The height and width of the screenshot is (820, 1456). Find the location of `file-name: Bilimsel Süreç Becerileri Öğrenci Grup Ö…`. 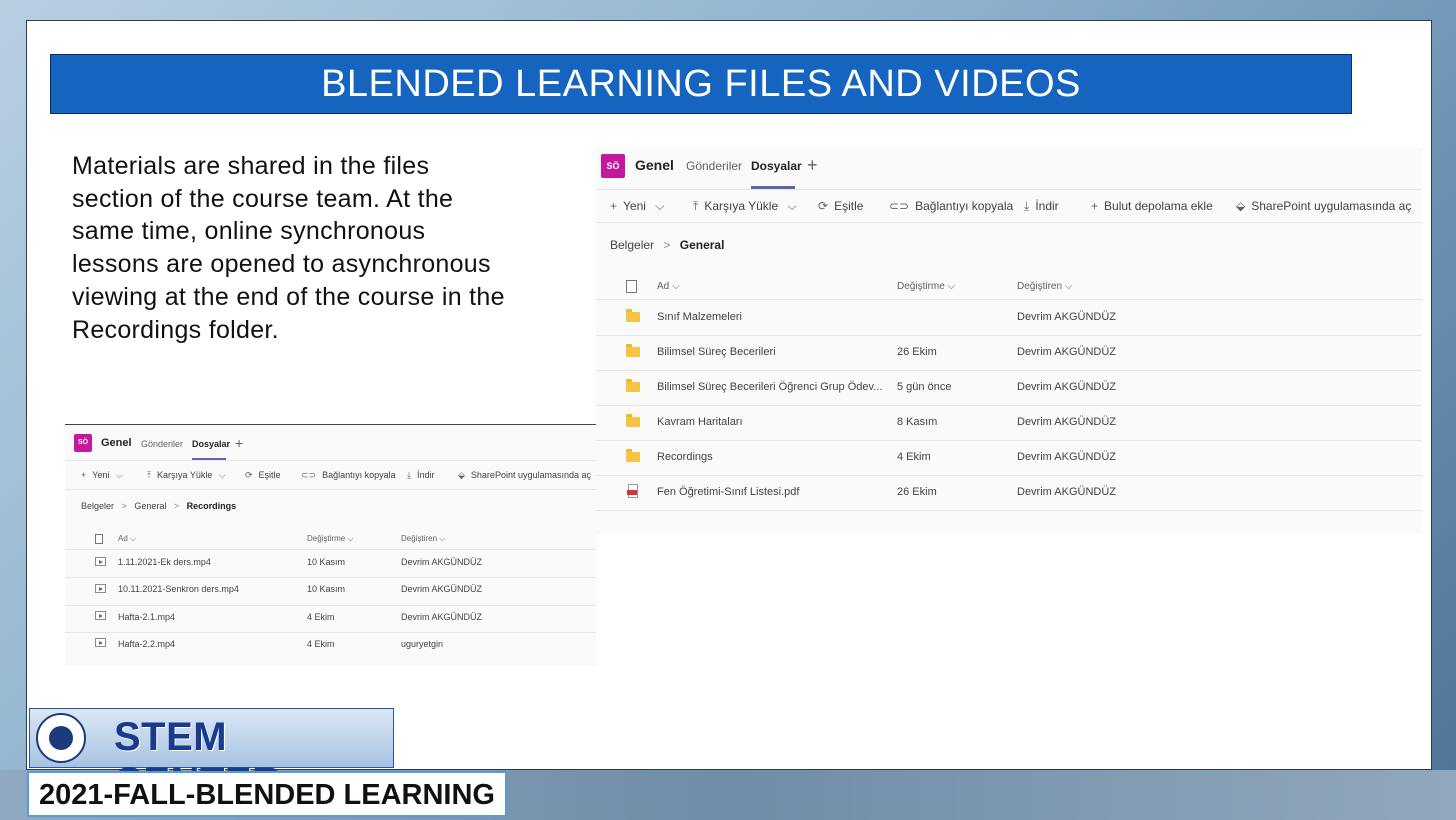

file-name: Bilimsel Süreç Becerileri Öğrenci Grup Ö… is located at coordinates (769, 387).